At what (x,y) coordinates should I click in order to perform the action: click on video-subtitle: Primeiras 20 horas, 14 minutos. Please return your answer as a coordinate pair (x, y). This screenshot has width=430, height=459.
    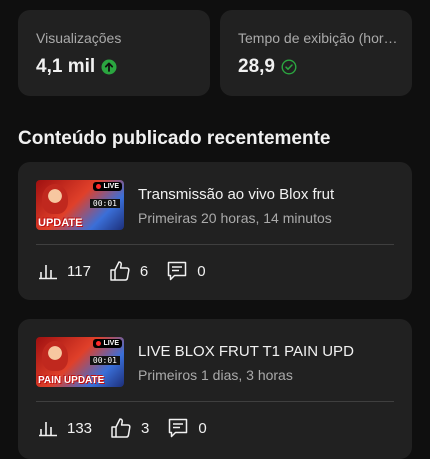
    Looking at the image, I should click on (235, 218).